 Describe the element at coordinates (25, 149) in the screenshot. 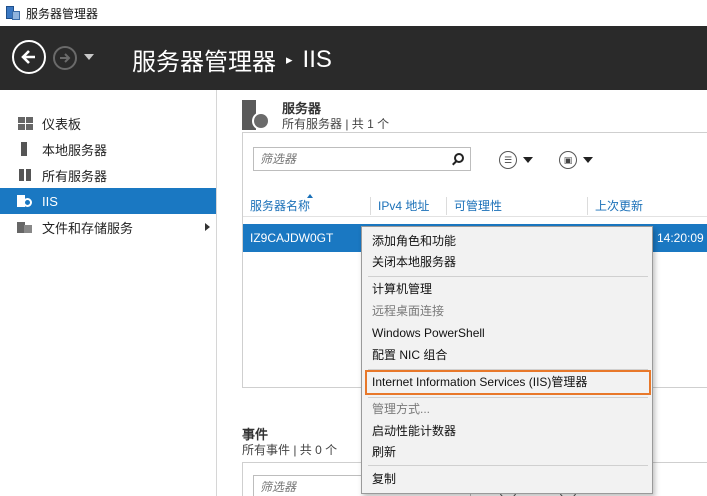

I see `local-server-icon` at that location.